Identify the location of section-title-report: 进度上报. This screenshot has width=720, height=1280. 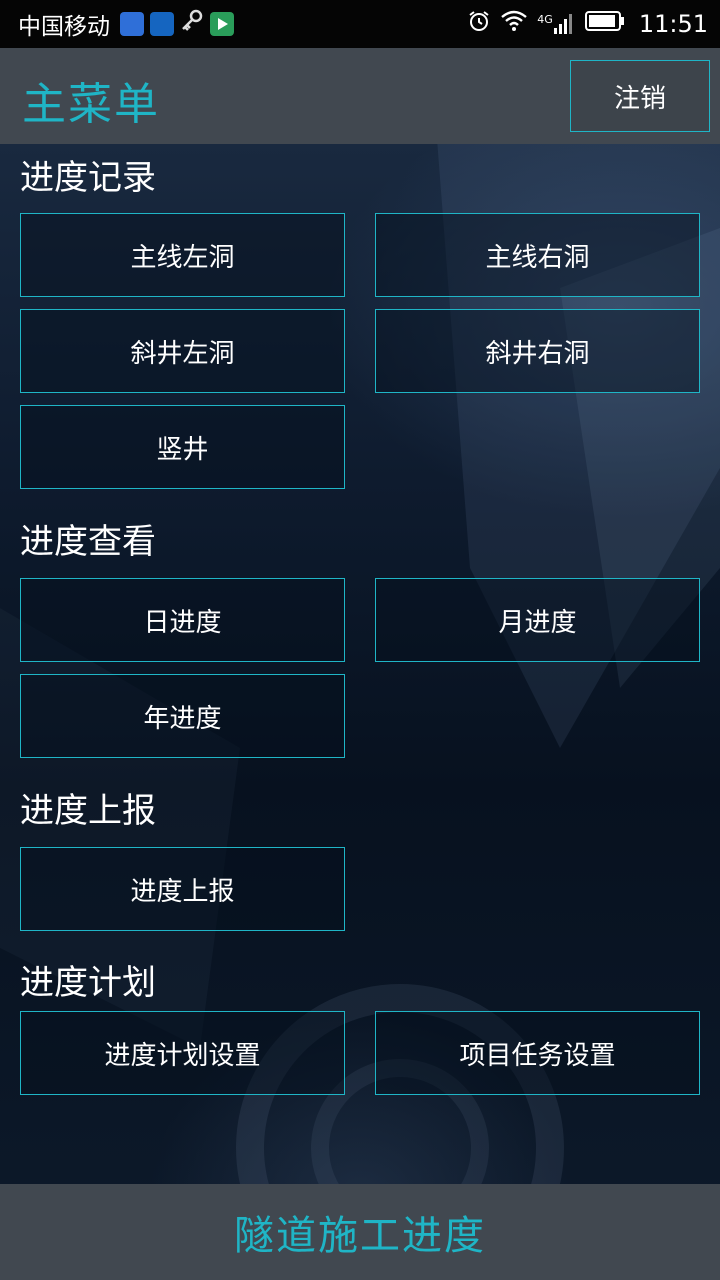
(88, 811).